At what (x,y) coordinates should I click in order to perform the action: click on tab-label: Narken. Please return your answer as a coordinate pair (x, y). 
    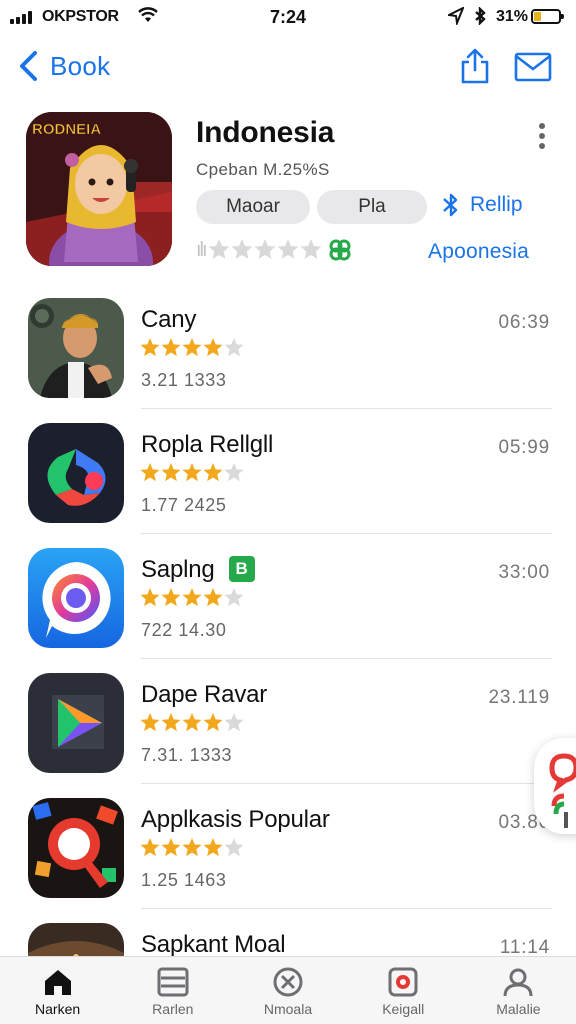
    Looking at the image, I should click on (58, 1009).